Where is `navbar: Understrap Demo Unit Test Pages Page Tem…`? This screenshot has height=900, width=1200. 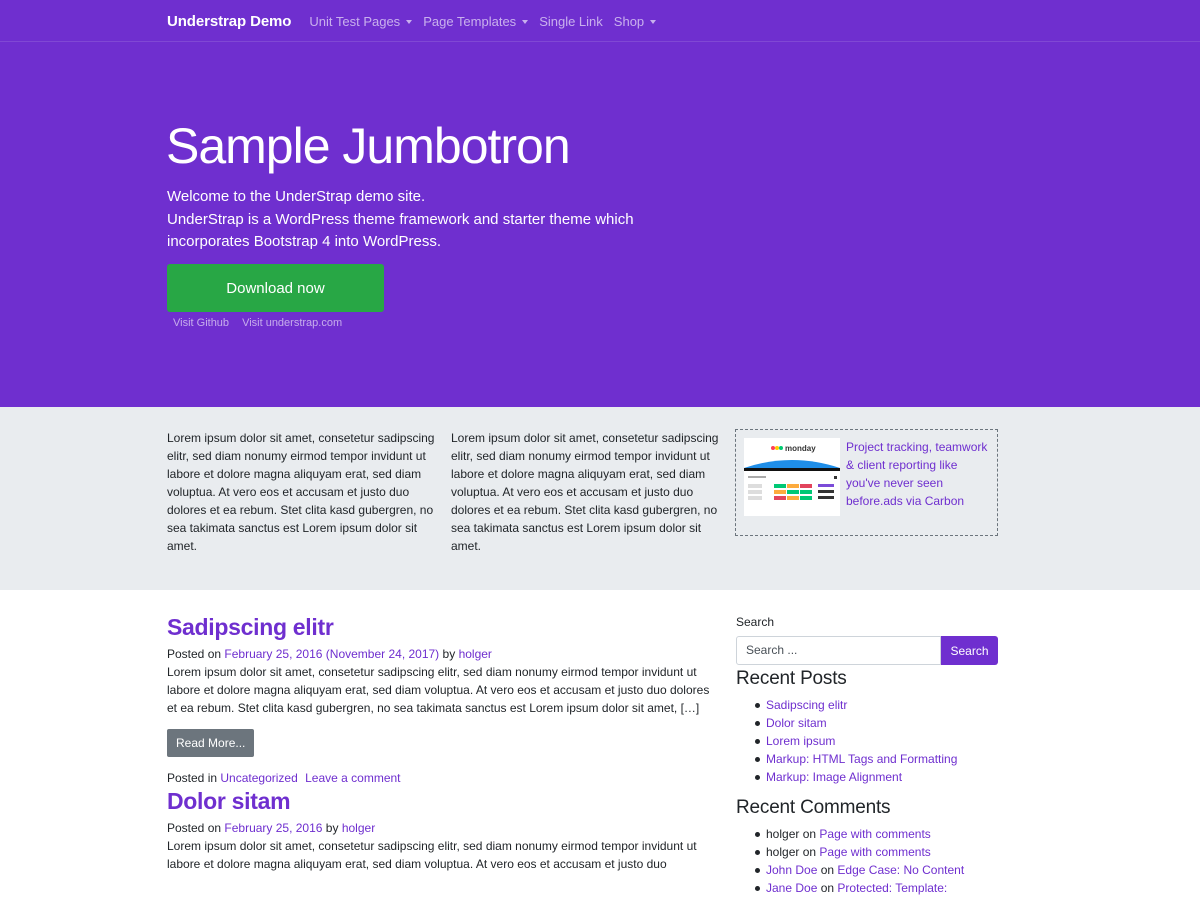 navbar: Understrap Demo Unit Test Pages Page Tem… is located at coordinates (600, 21).